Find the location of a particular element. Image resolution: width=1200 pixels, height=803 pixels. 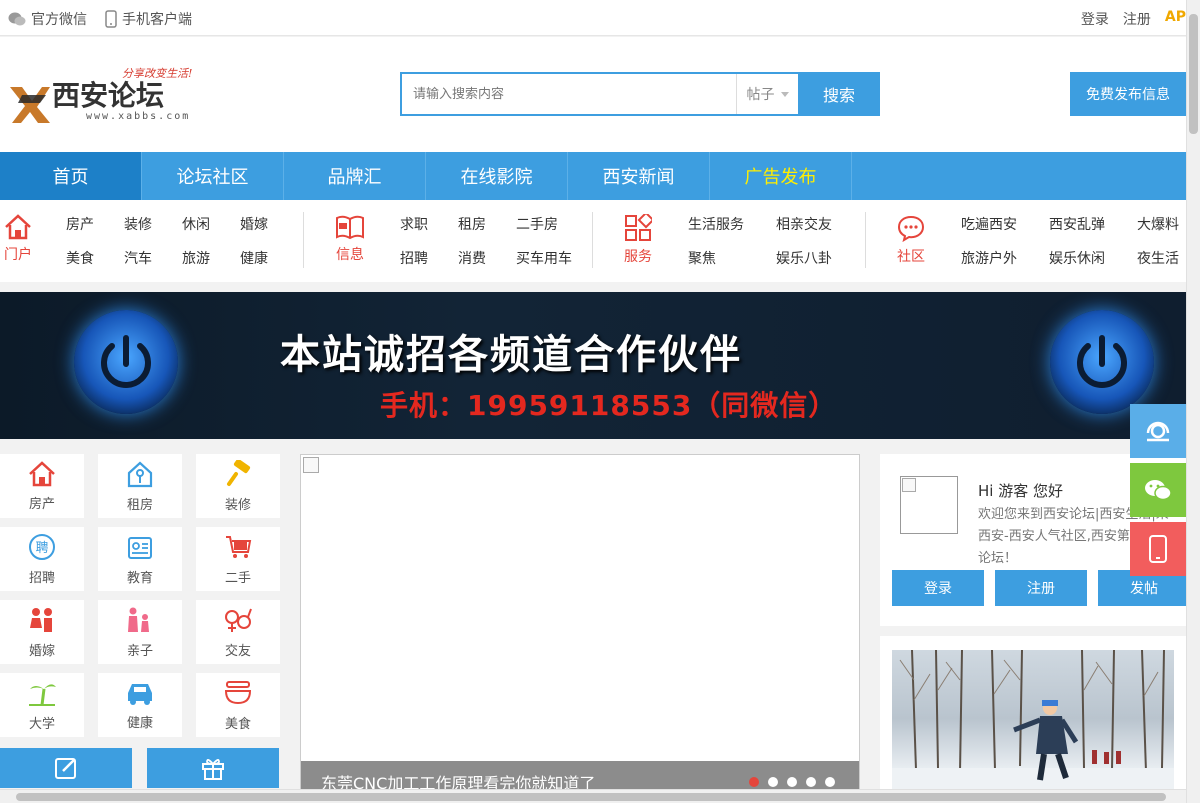

link-renting: 租房 is located at coordinates (487, 231).